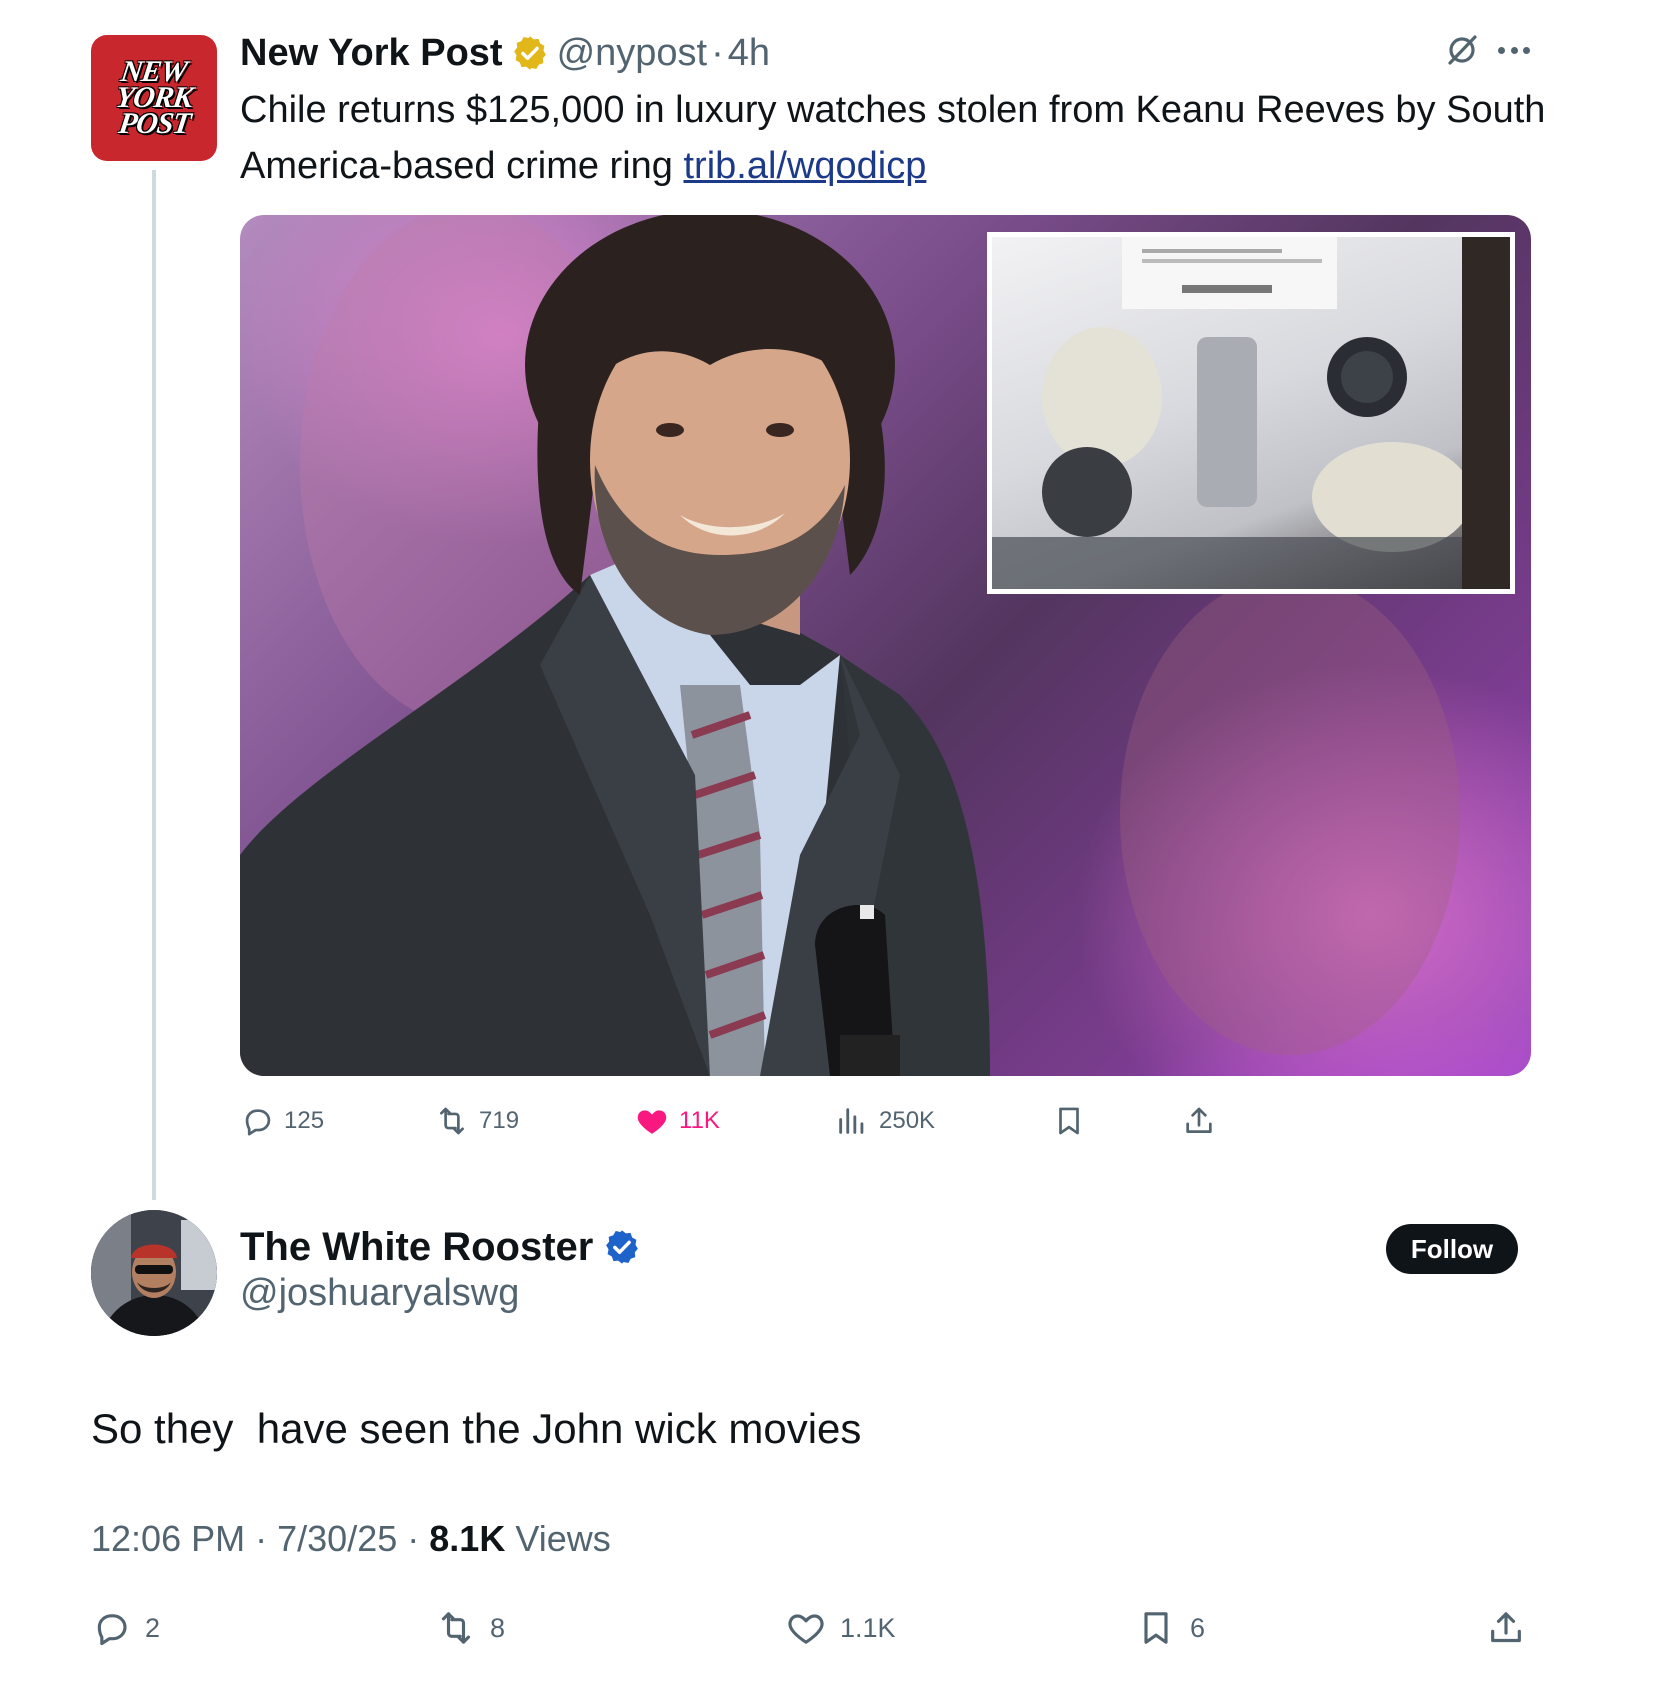 The height and width of the screenshot is (1686, 1679). I want to click on parent-bookmark-button, so click(1069, 1121).